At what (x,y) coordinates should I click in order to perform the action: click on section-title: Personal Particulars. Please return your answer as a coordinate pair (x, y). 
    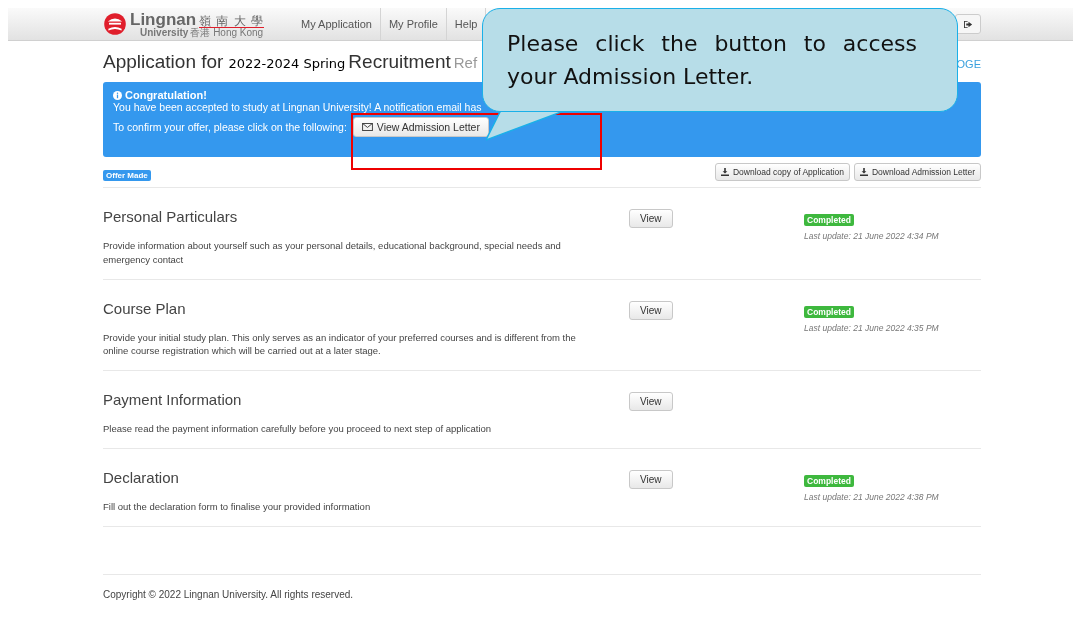
    Looking at the image, I should click on (171, 216).